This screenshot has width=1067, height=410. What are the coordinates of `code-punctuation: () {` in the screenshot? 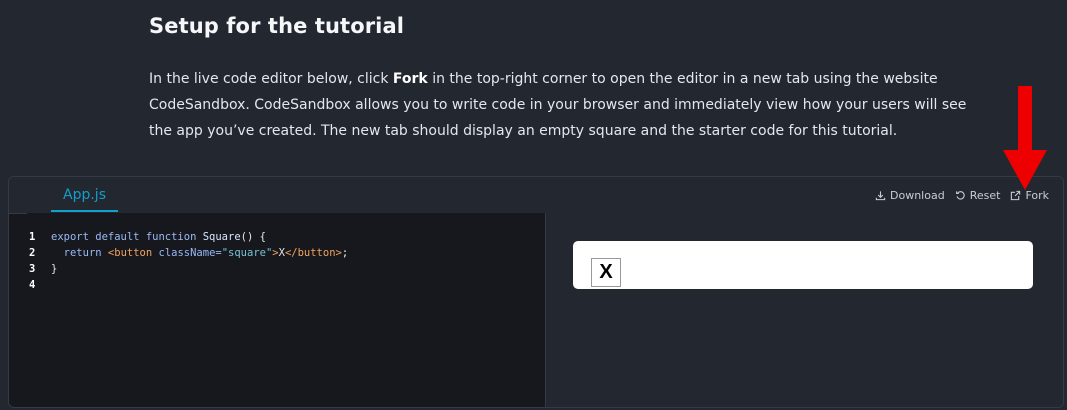 It's located at (253, 237).